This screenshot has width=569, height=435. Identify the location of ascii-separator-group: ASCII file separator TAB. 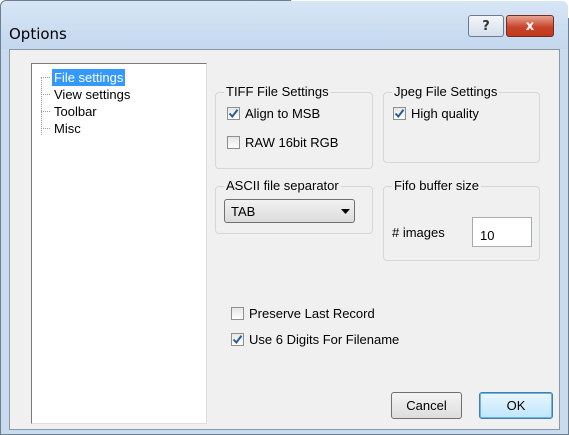
(294, 206).